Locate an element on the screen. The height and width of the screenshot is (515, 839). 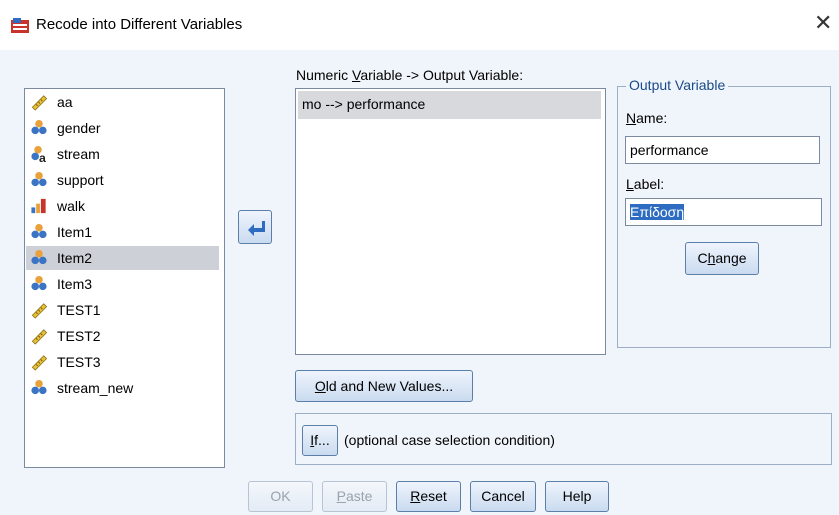
list-item: Item2 is located at coordinates (122, 258).